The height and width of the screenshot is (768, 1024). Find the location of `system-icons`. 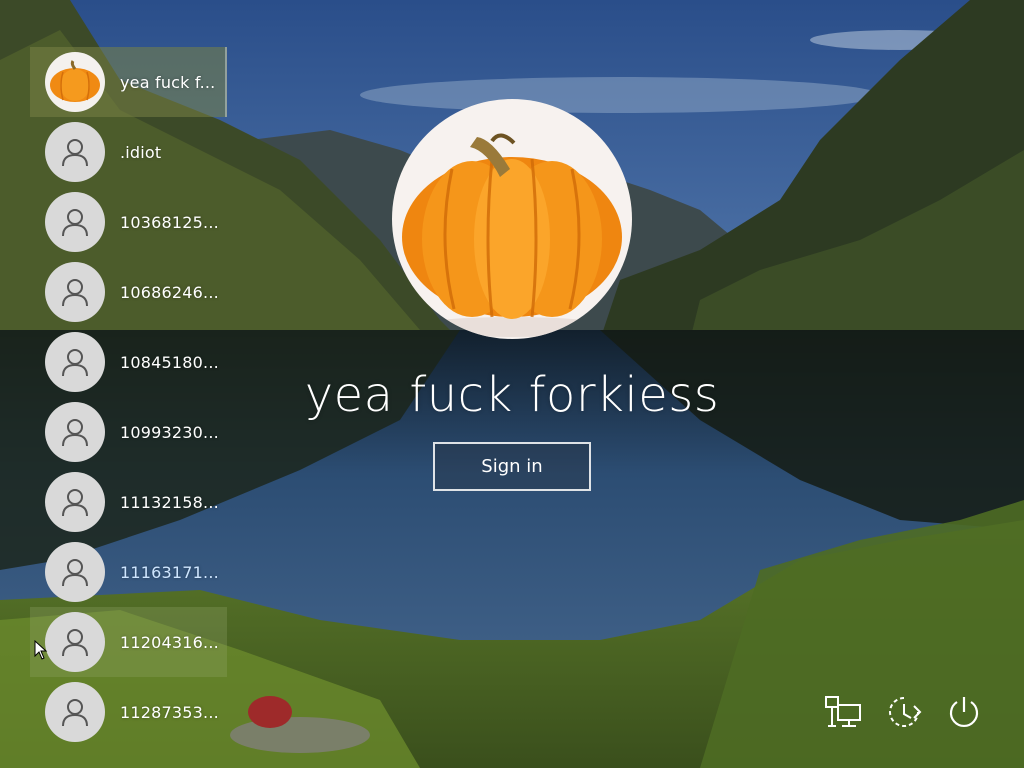

system-icons is located at coordinates (904, 712).